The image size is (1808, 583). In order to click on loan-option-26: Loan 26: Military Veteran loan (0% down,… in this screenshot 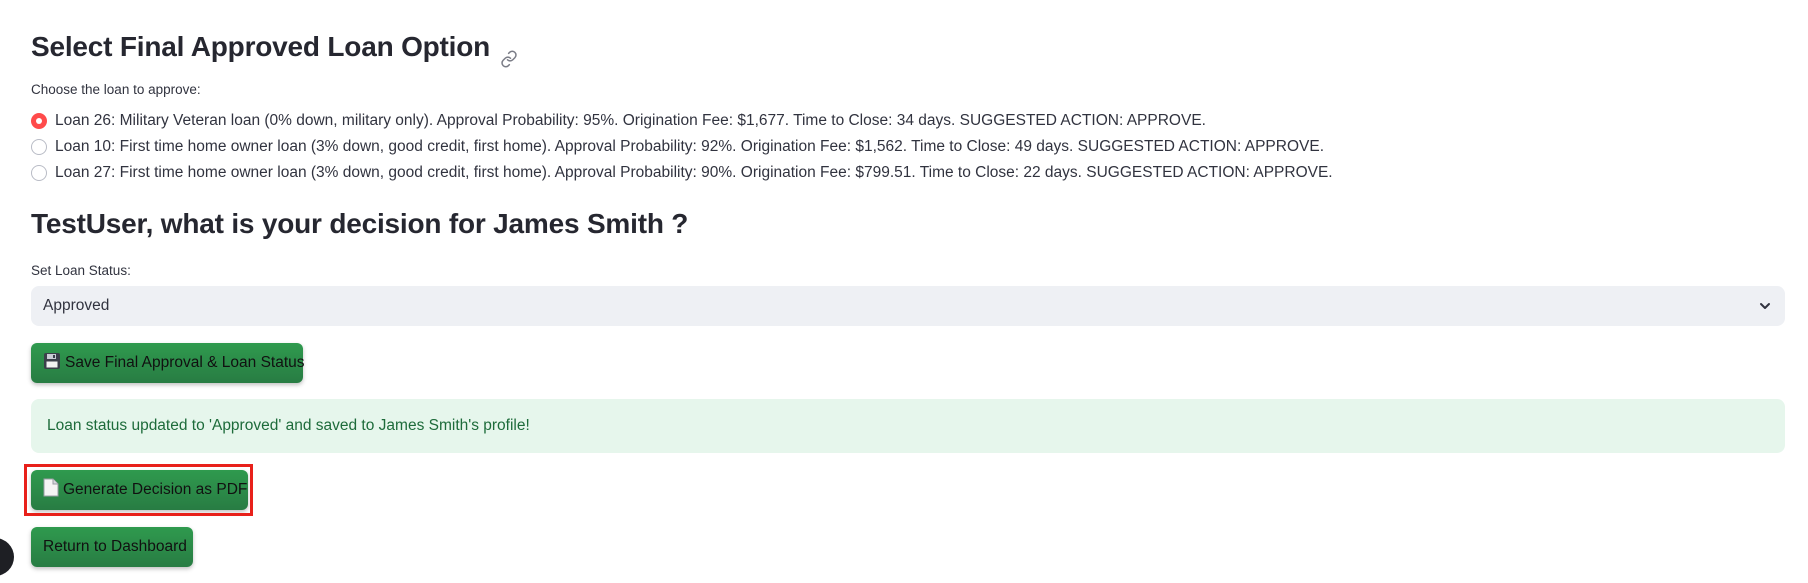, I will do `click(682, 121)`.